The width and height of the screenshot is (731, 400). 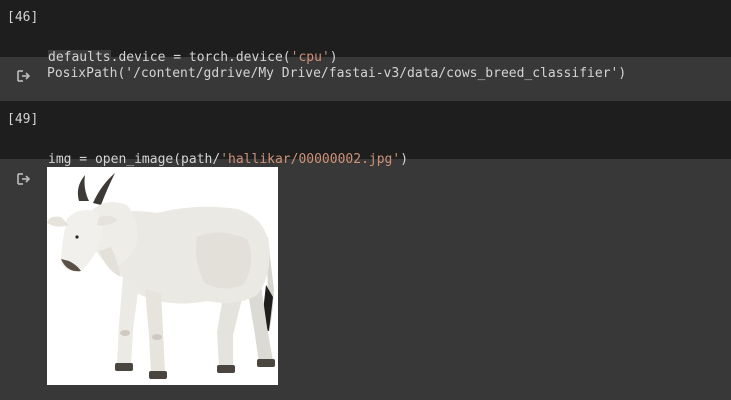 I want to click on execution-count: [46], so click(x=23, y=17).